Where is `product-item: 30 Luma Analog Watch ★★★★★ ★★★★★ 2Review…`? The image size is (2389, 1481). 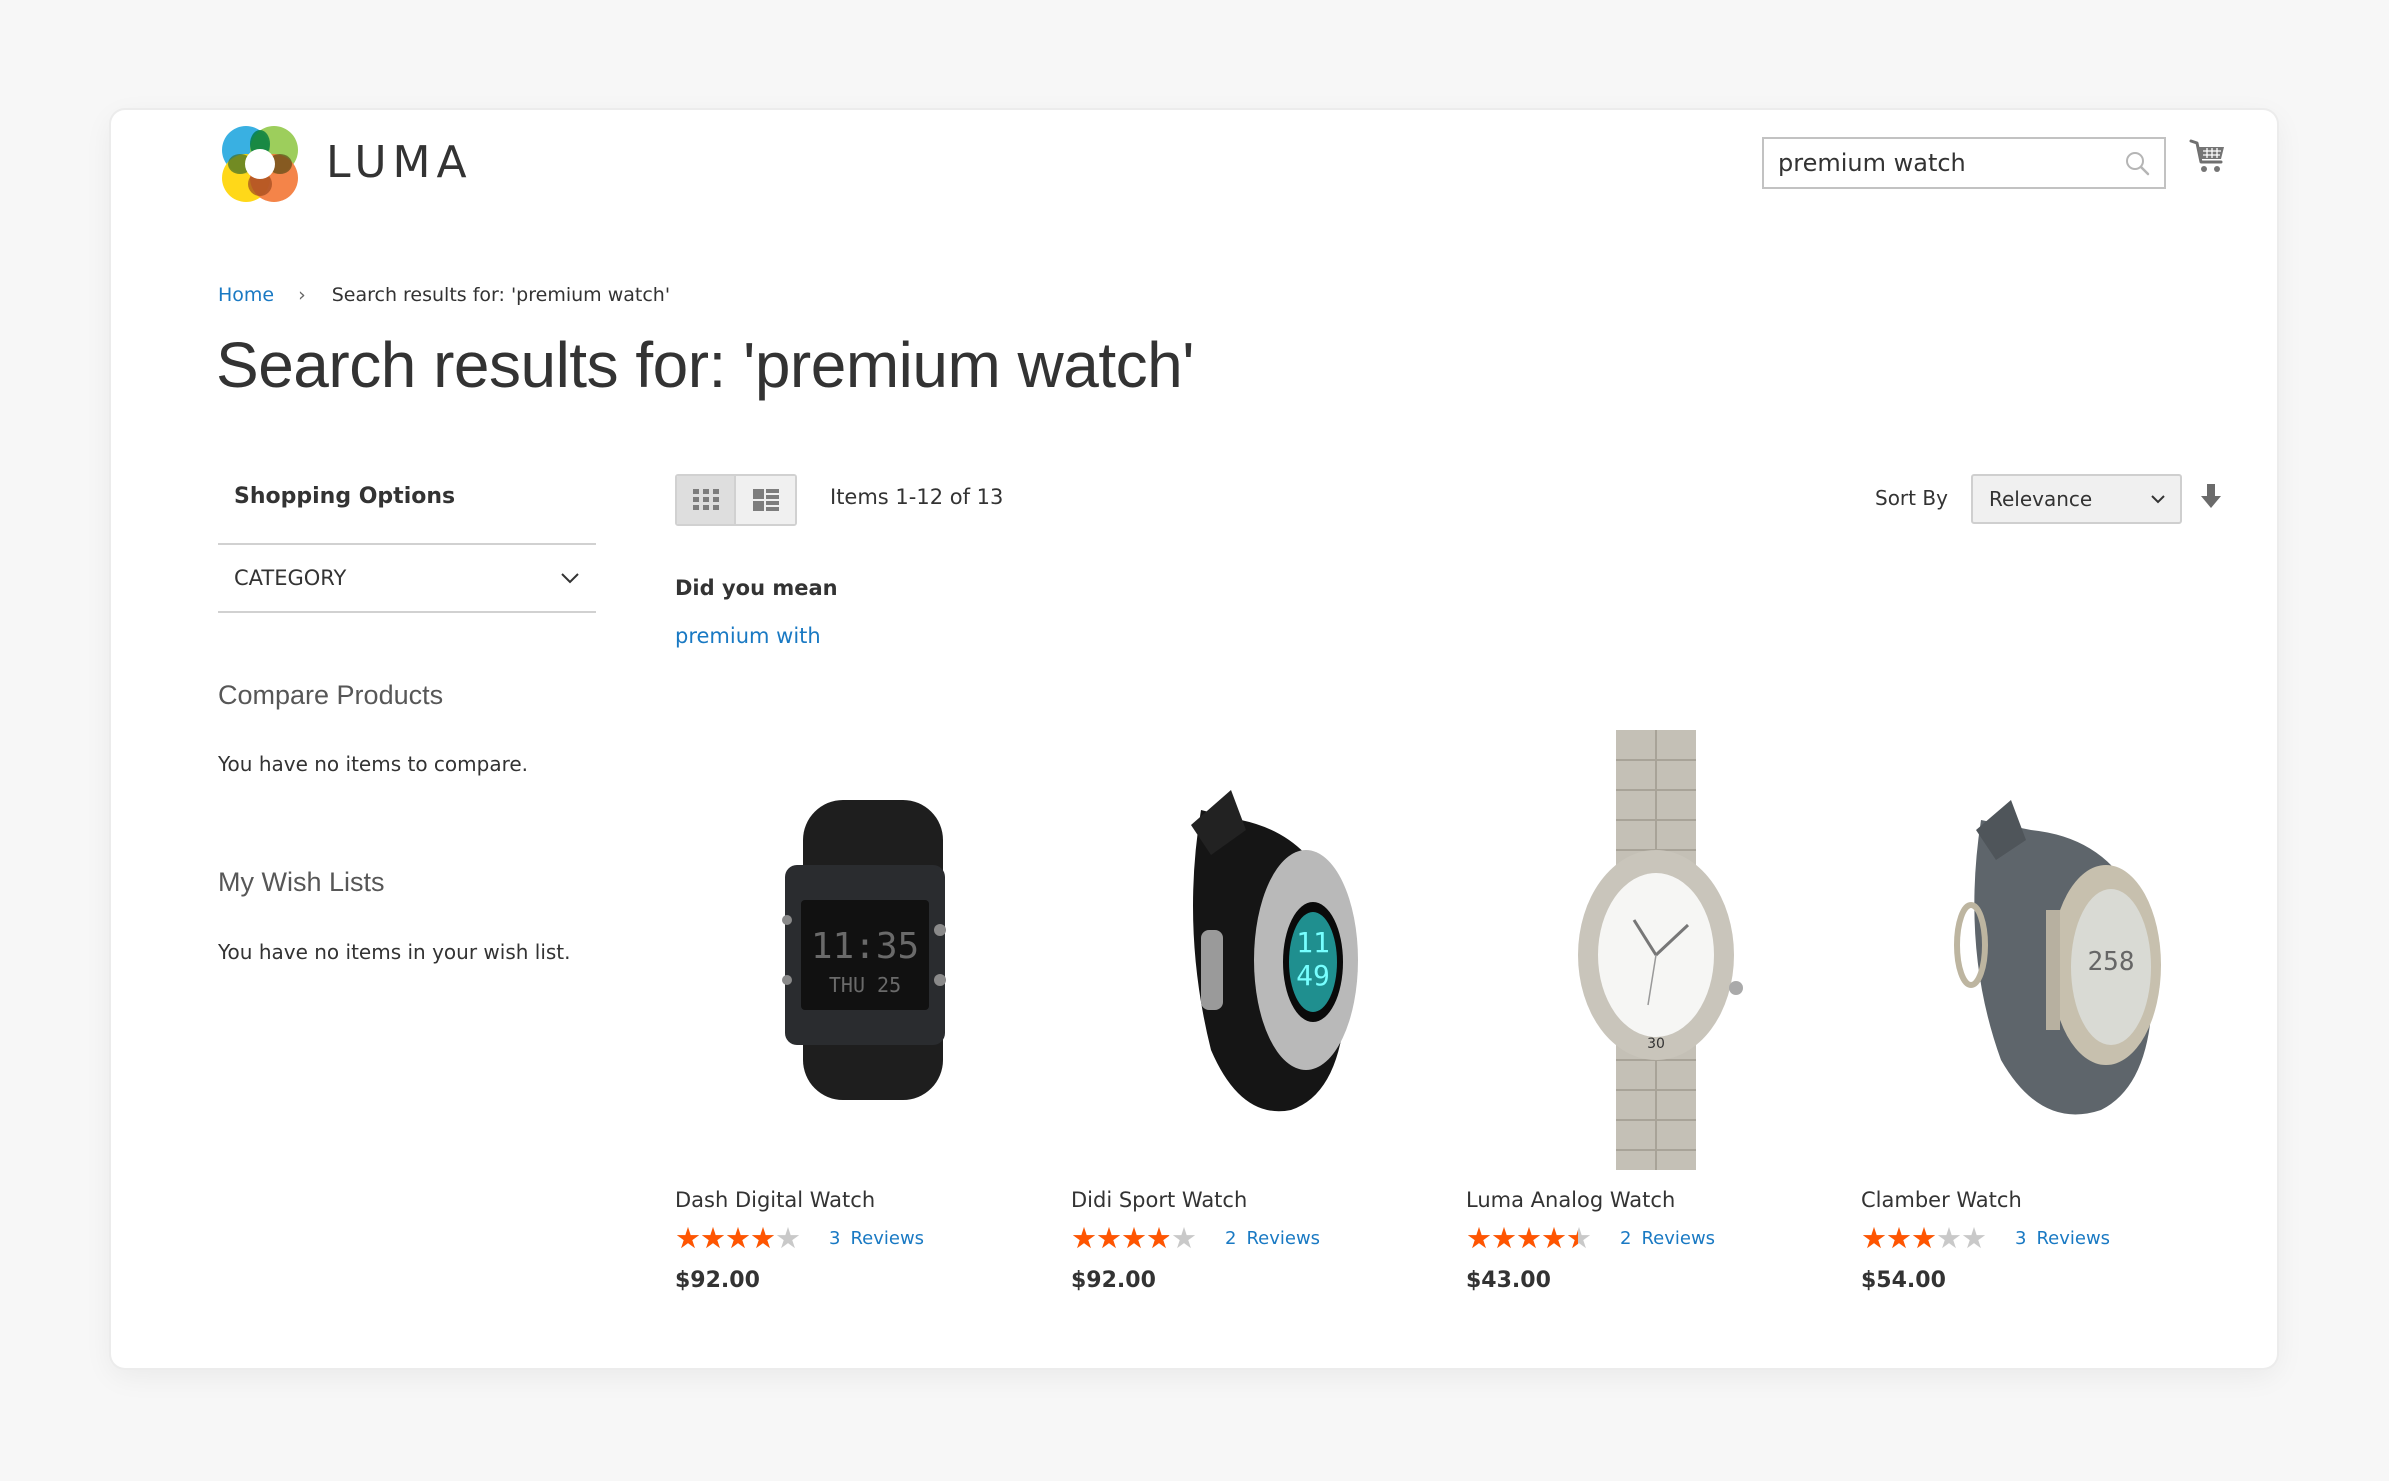
product-item: 30 Luma Analog Watch ★★★★★ ★★★★★ 2Review… is located at coordinates (1651, 1011).